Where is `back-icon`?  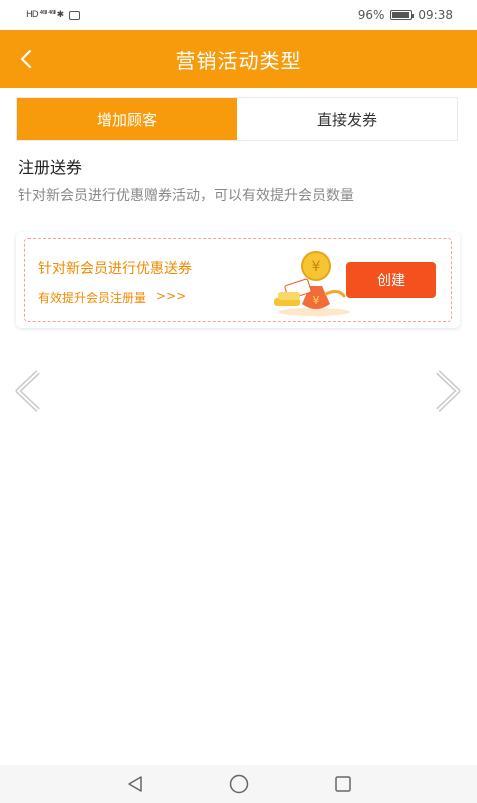 back-icon is located at coordinates (26, 59).